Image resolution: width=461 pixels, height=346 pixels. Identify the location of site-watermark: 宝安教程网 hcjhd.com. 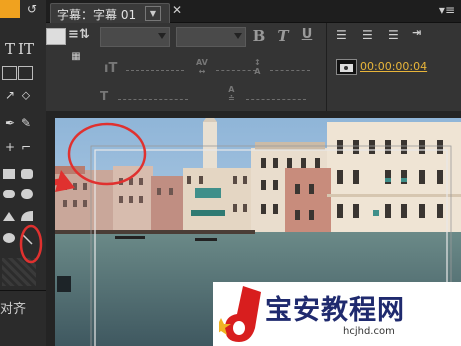
(337, 314).